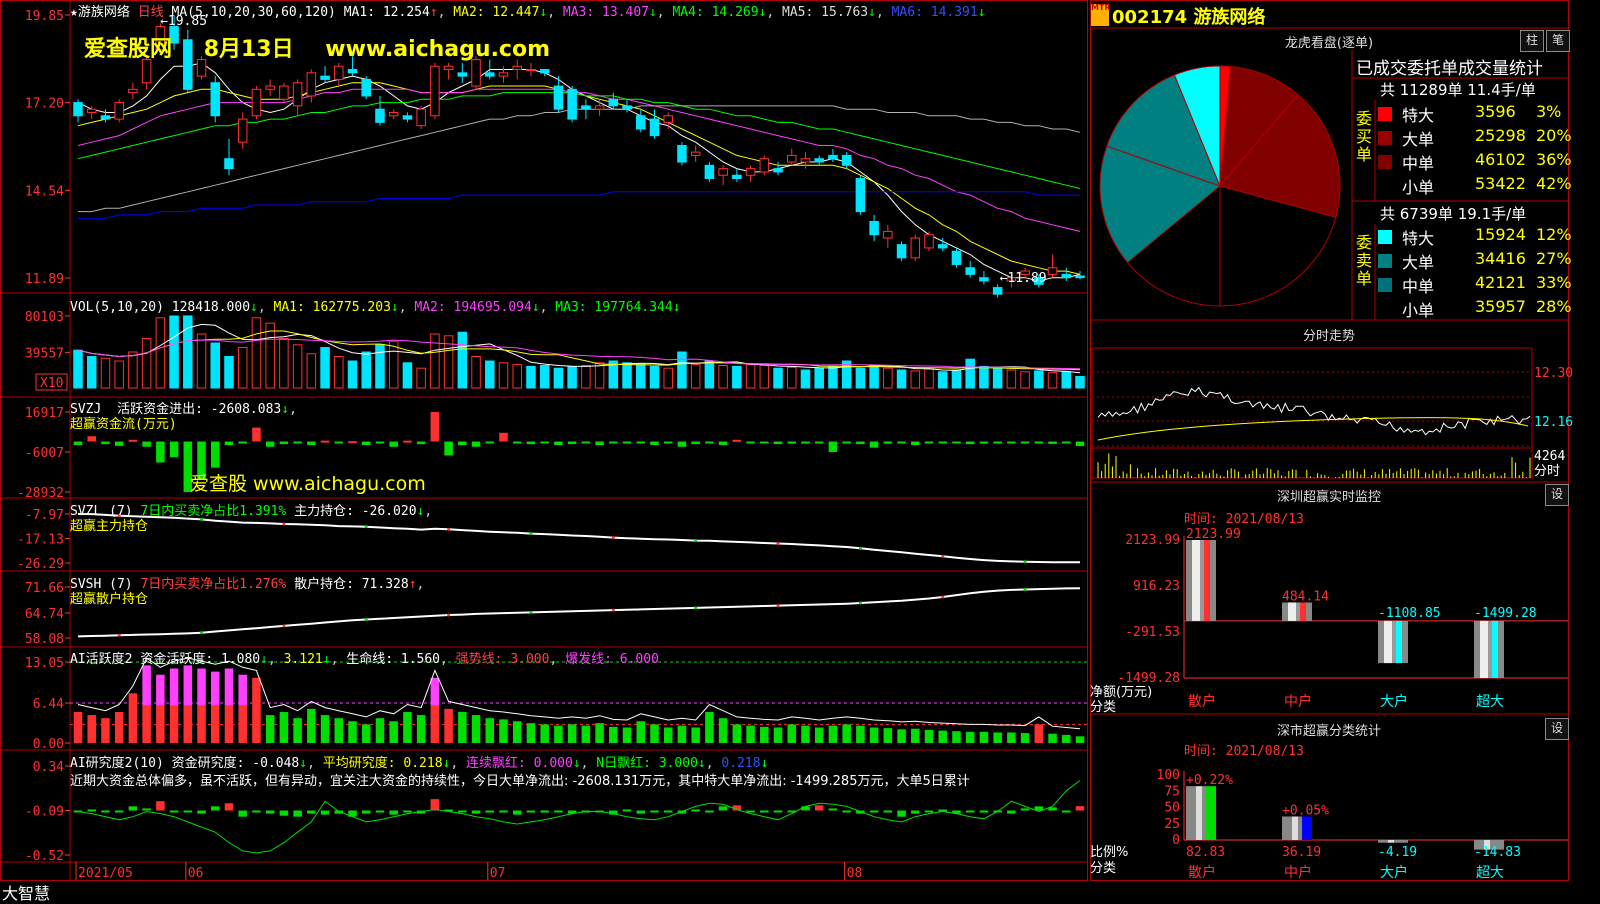 This screenshot has height=904, width=1600. I want to click on date-label: 08, so click(855, 873).